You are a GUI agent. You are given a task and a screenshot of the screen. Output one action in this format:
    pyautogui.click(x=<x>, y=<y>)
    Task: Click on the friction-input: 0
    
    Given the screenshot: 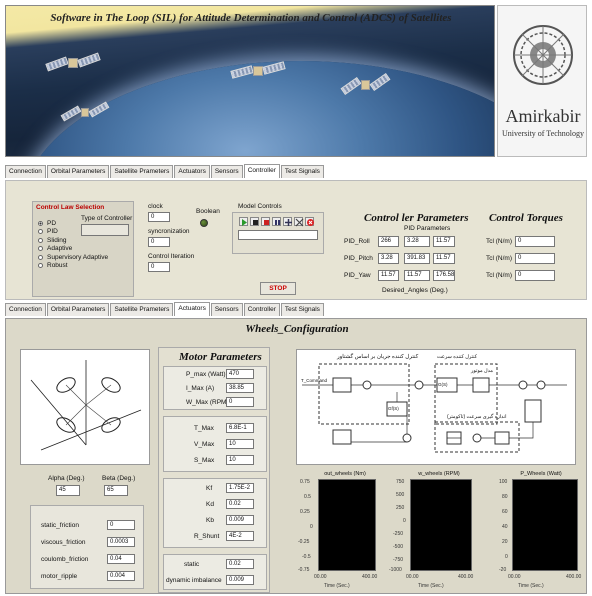 What is the action you would take?
    pyautogui.click(x=121, y=525)
    